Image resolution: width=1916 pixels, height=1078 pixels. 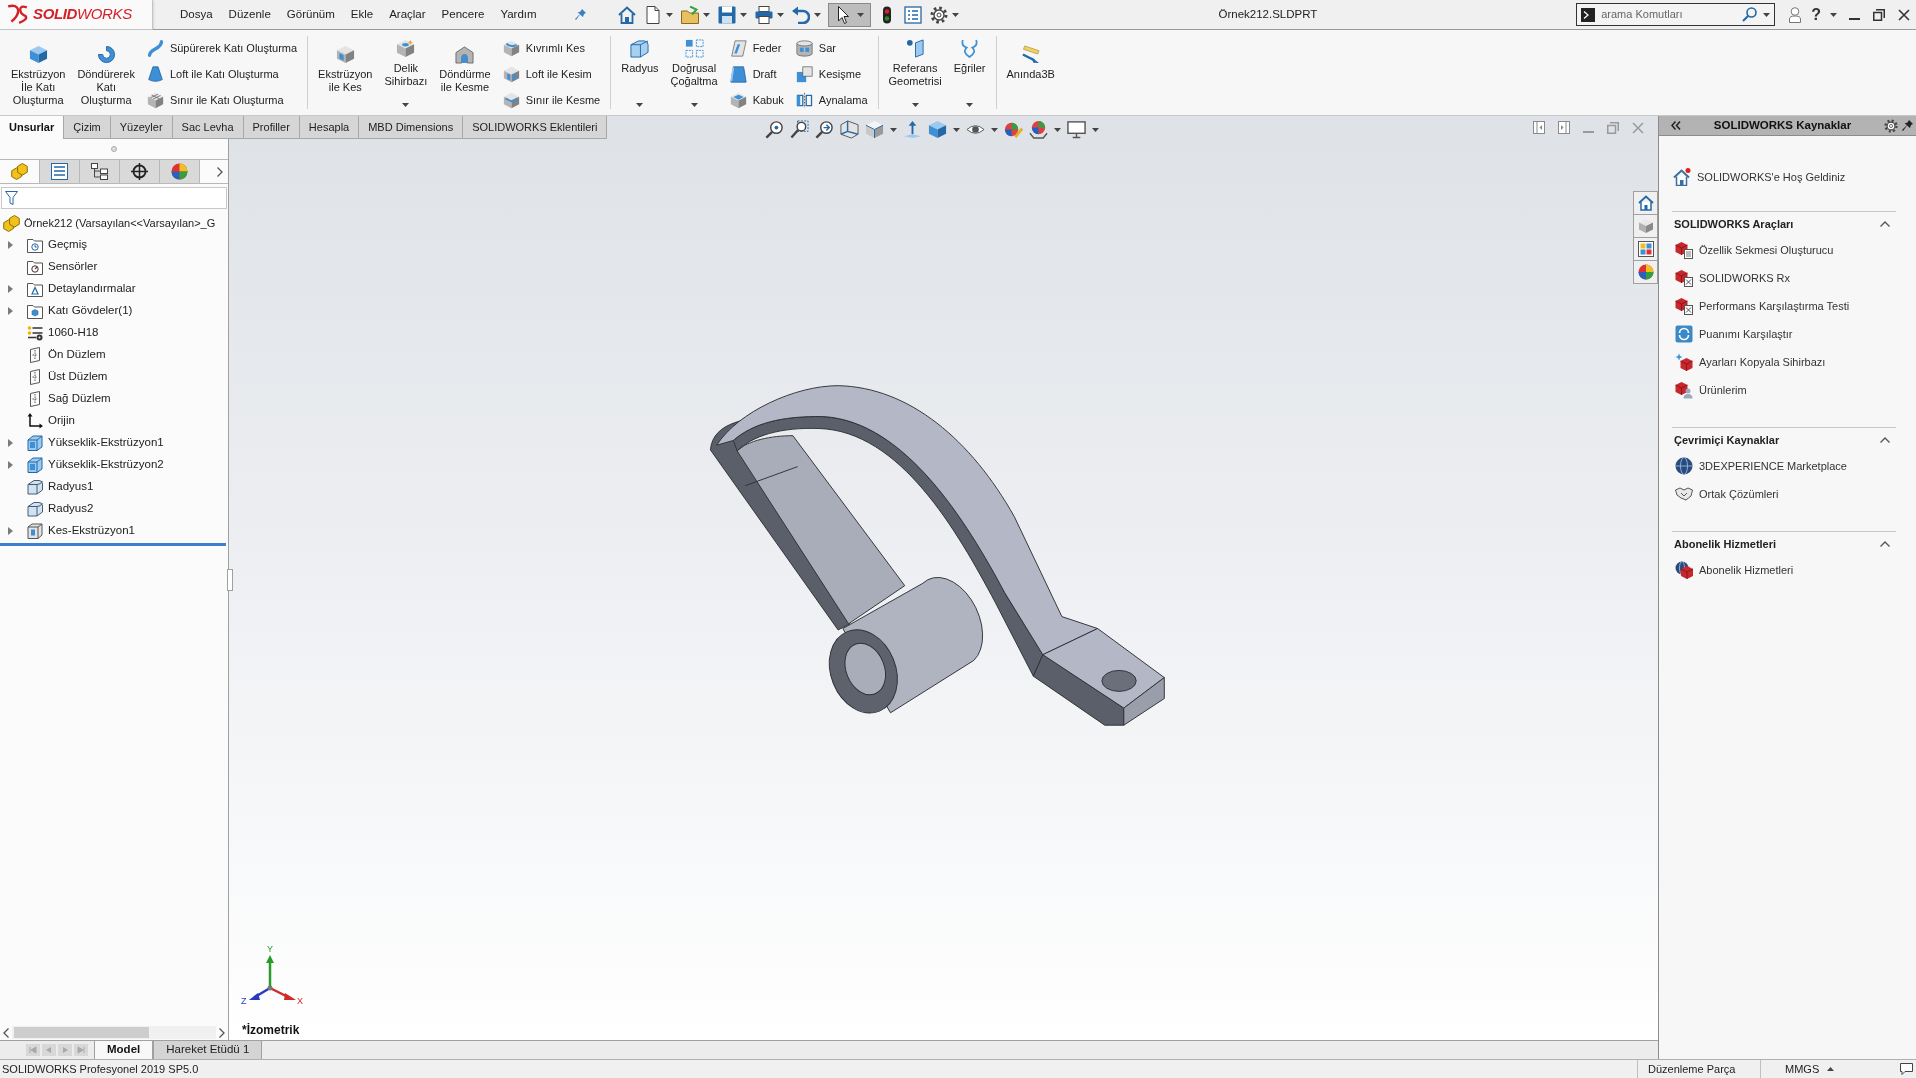 What do you see at coordinates (71, 487) in the screenshot?
I see `tree-item: Radyus1` at bounding box center [71, 487].